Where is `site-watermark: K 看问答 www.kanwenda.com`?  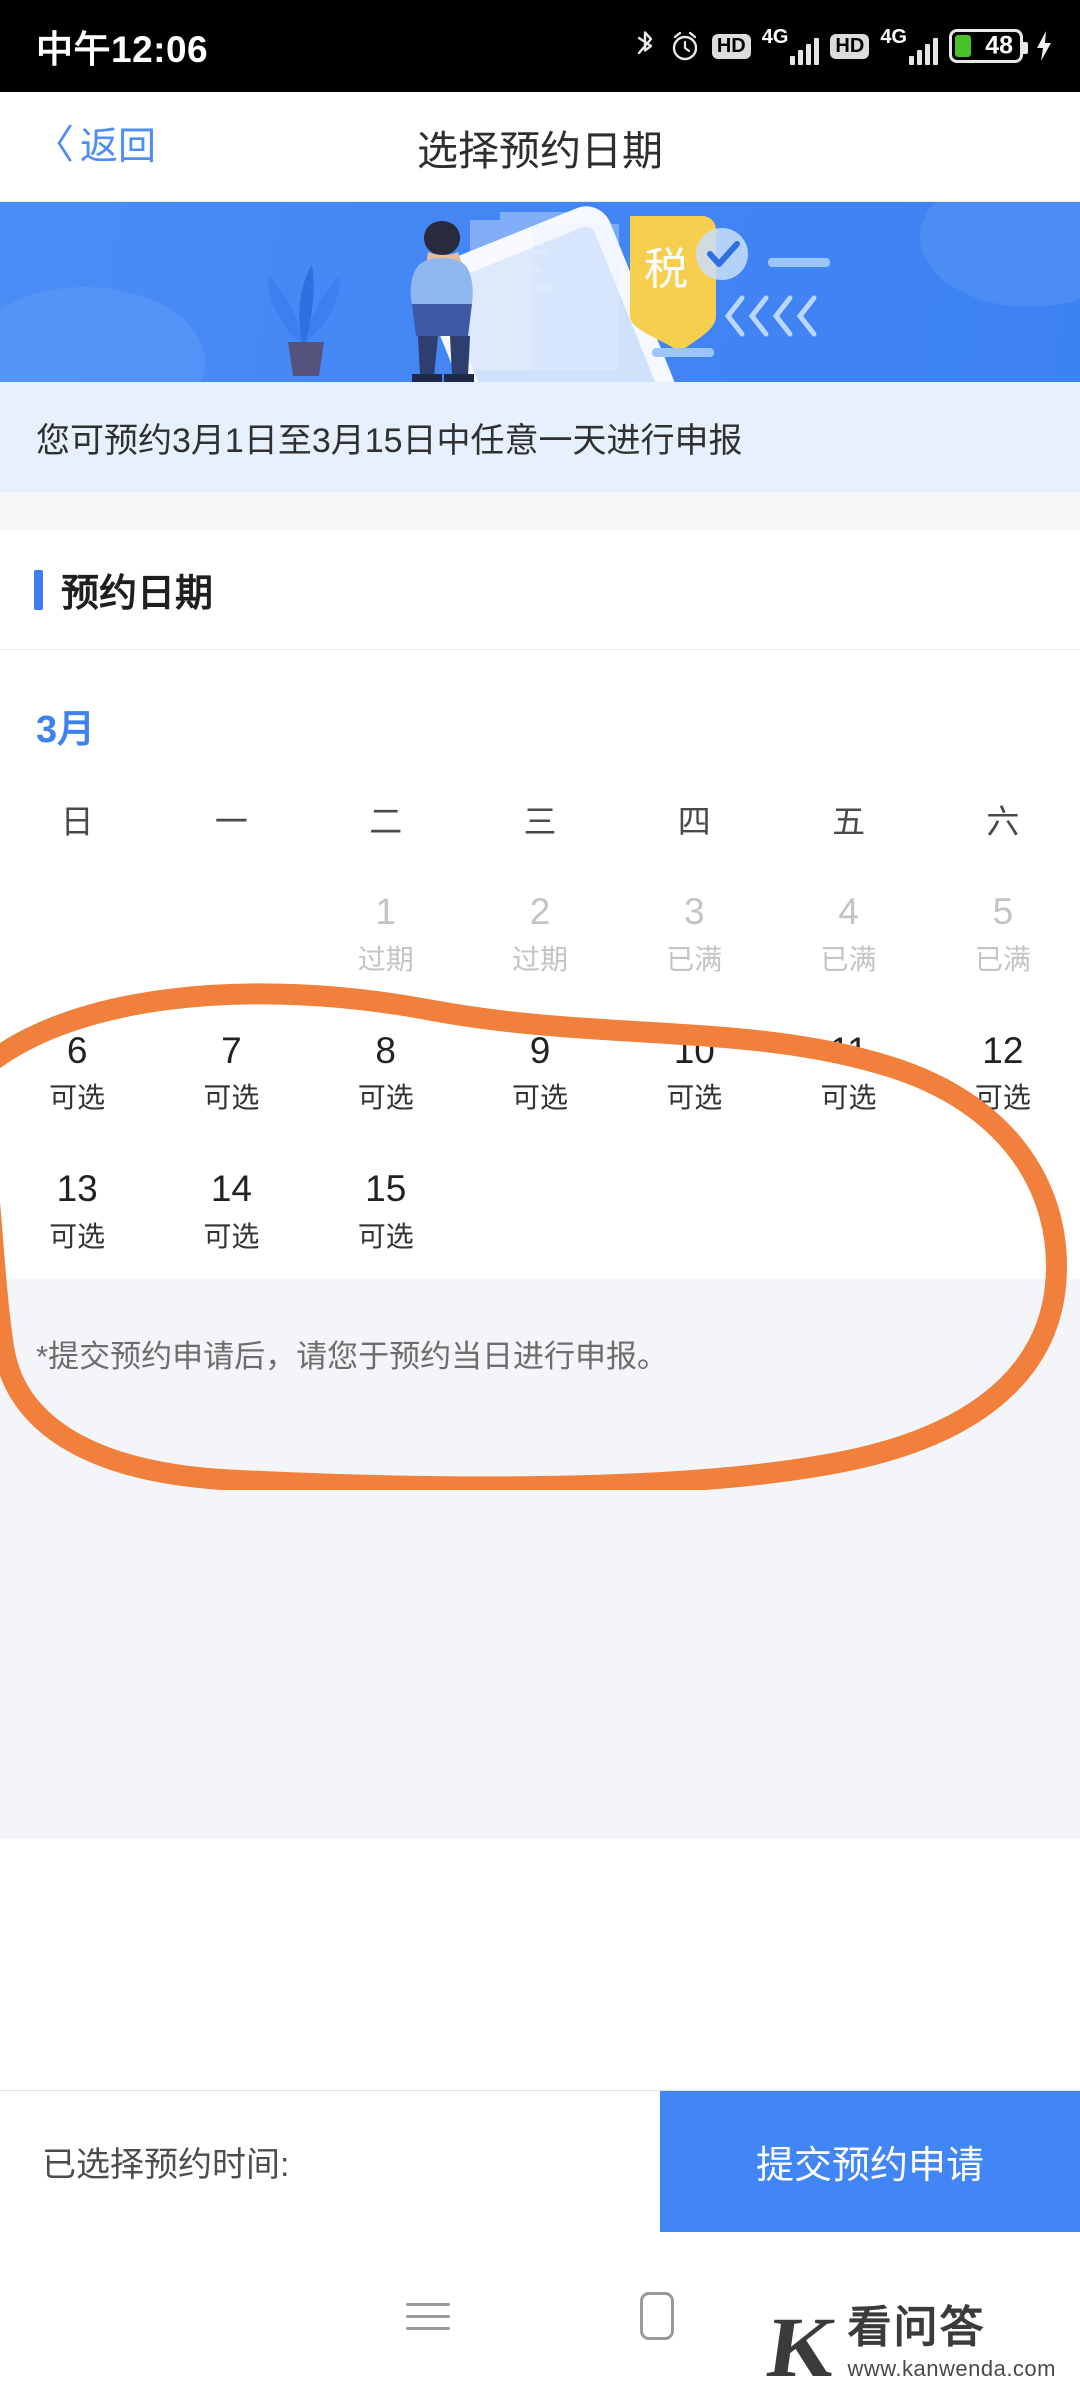
site-watermark: K 看问答 www.kanwenda.com is located at coordinates (909, 2347).